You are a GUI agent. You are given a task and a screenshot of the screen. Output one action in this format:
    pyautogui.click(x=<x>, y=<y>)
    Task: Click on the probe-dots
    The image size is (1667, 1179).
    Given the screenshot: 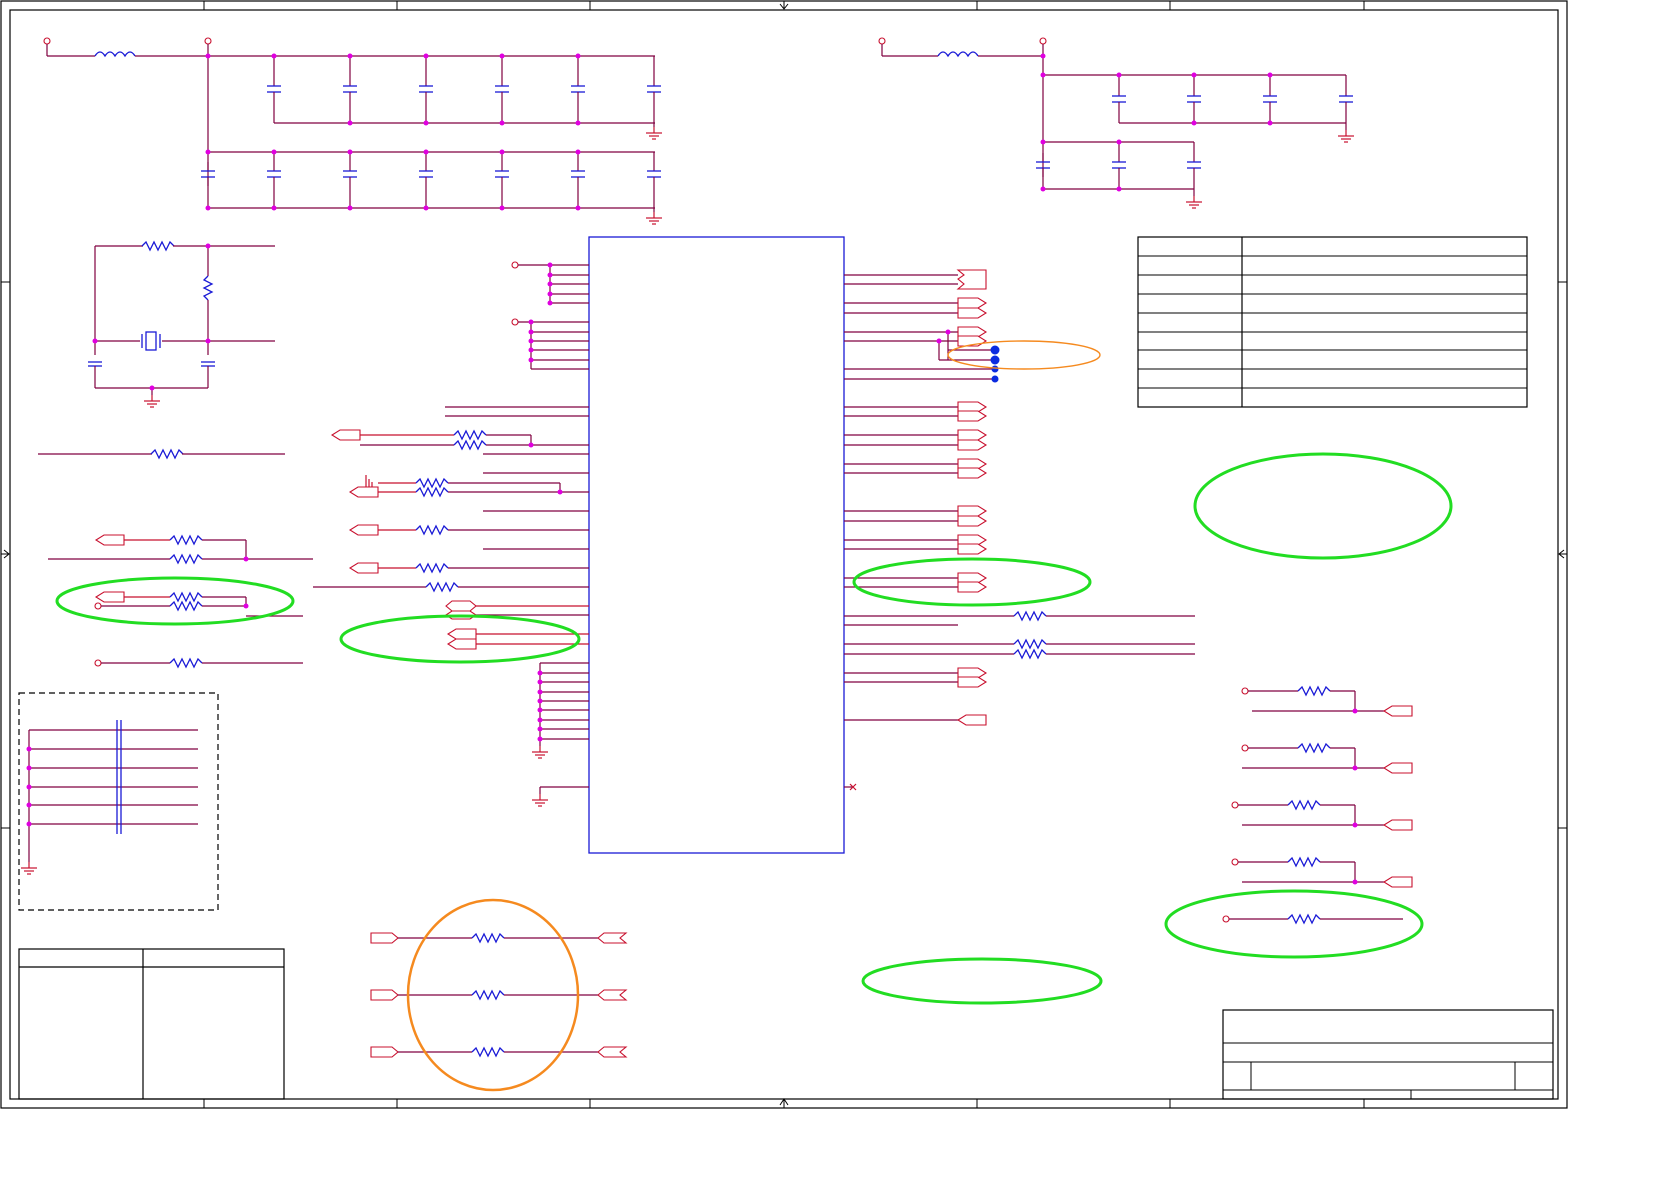 What is the action you would take?
    pyautogui.click(x=995, y=364)
    